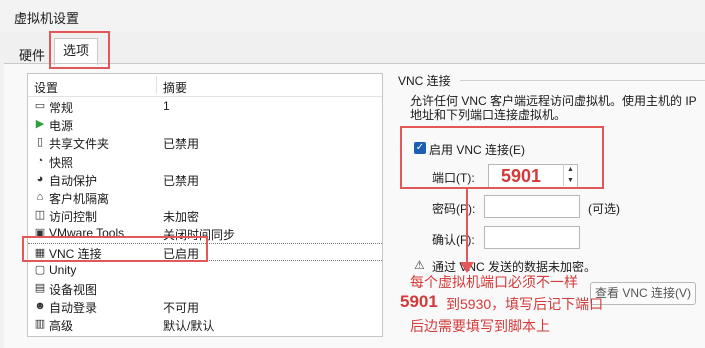 The width and height of the screenshot is (705, 348). What do you see at coordinates (205, 161) in the screenshot?
I see `list-item: ◔ 快照` at bounding box center [205, 161].